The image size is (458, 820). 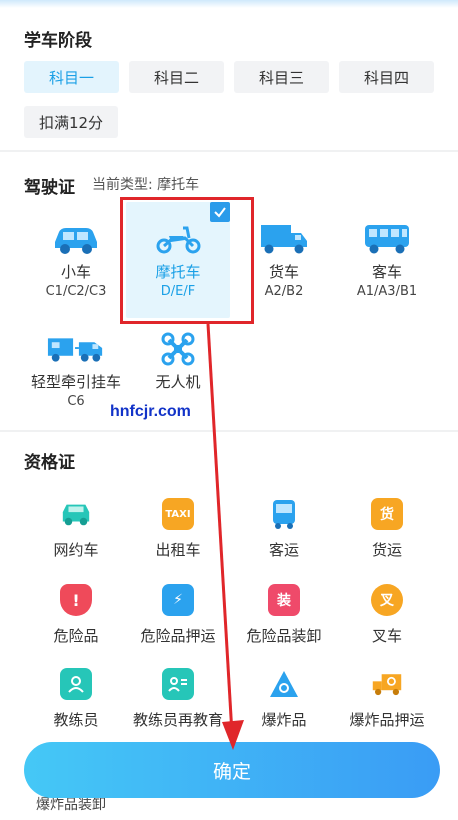 What do you see at coordinates (71, 77) in the screenshot?
I see `stage-option-kemu1: 科目一` at bounding box center [71, 77].